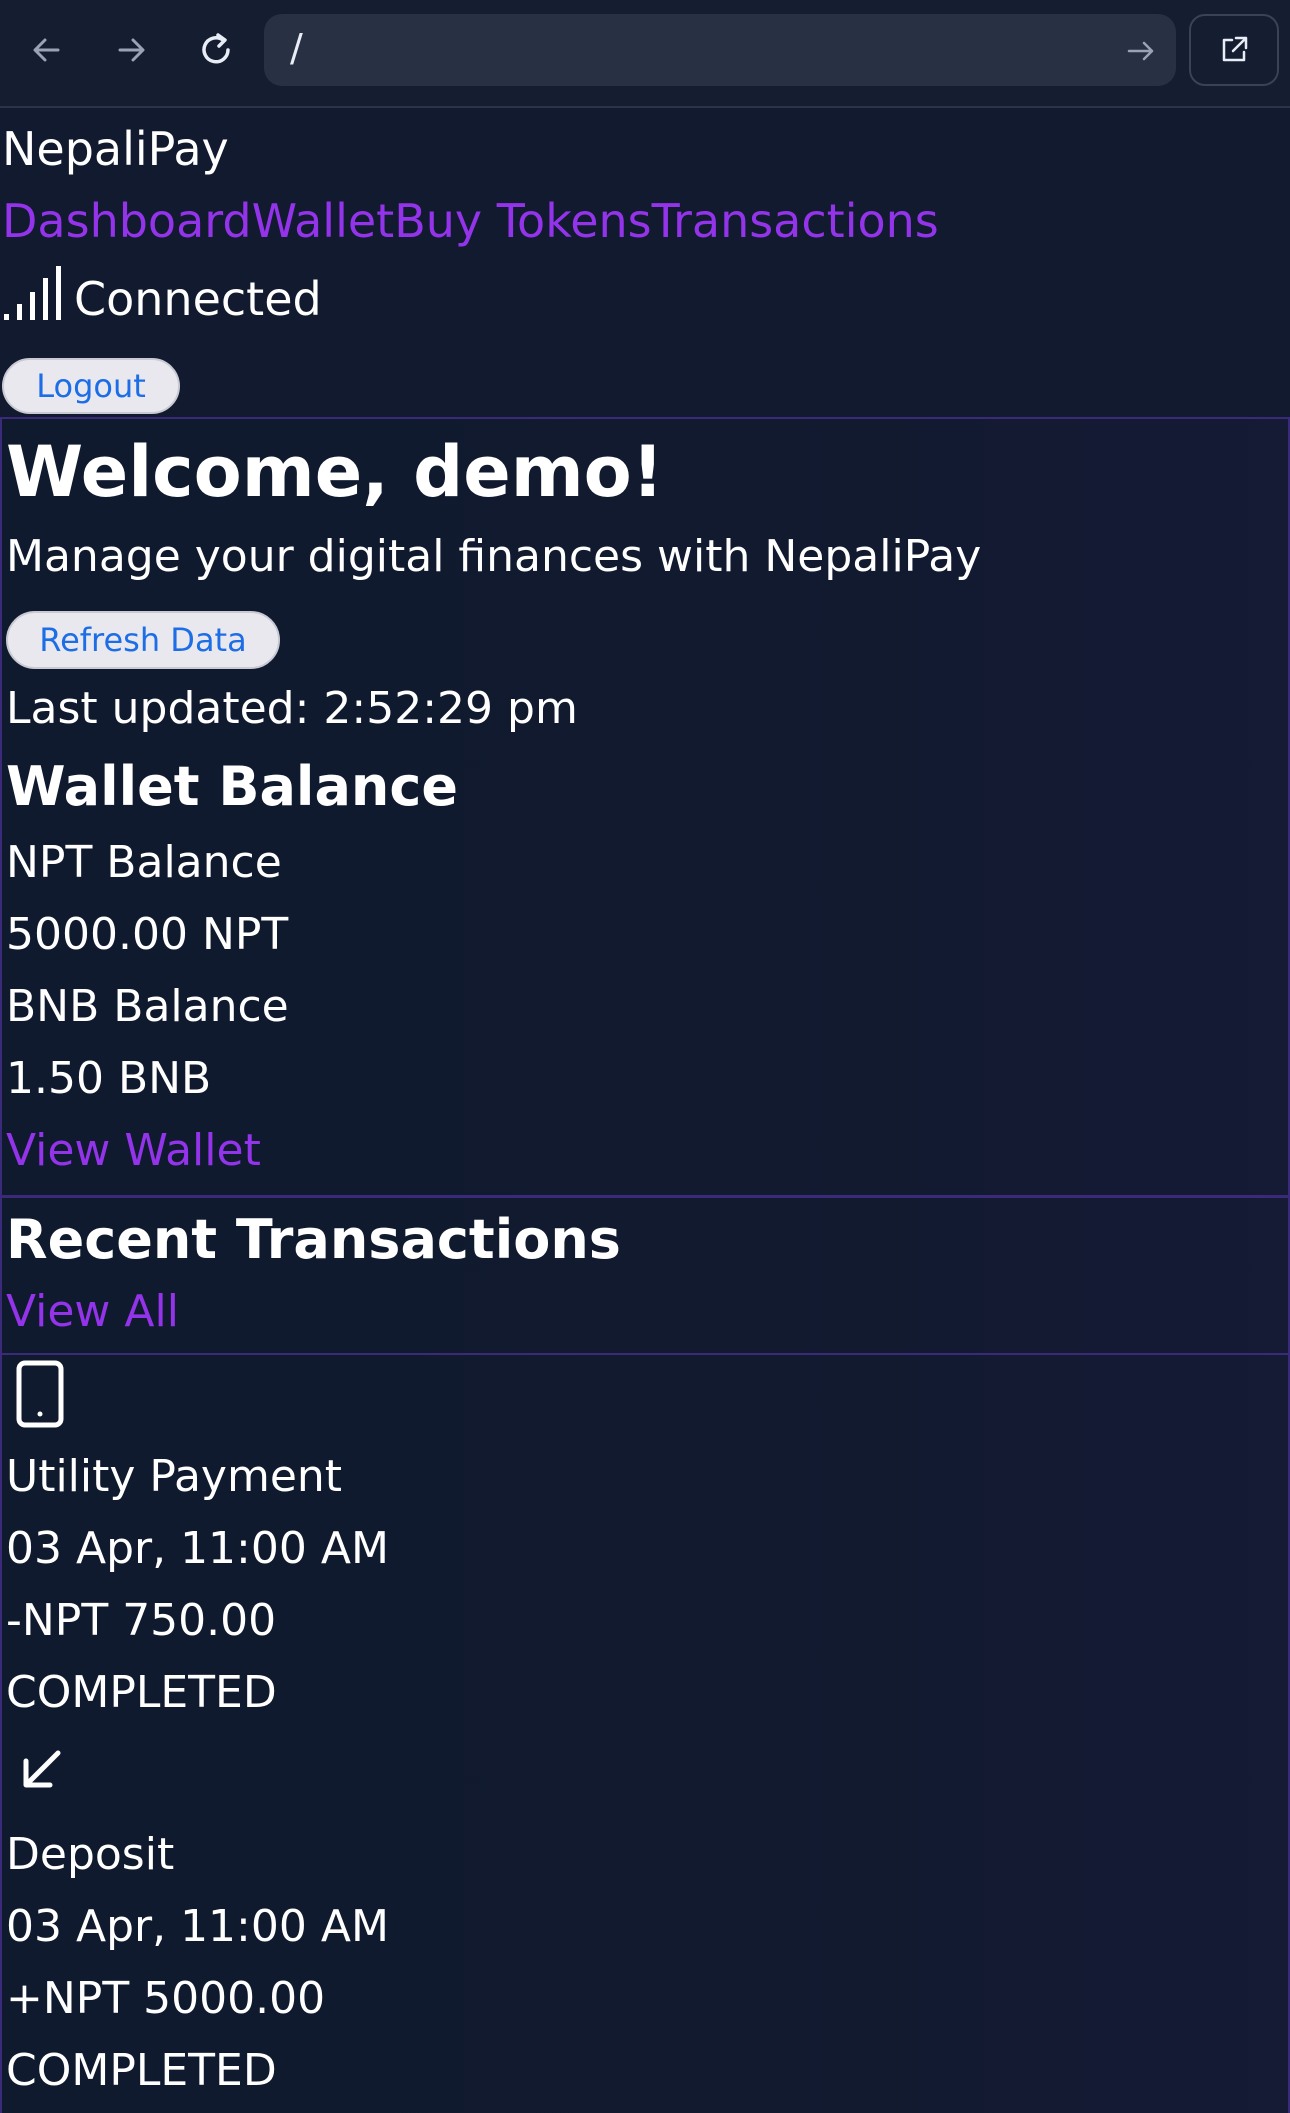  I want to click on wallet-title: Wallet Balance, so click(232, 786).